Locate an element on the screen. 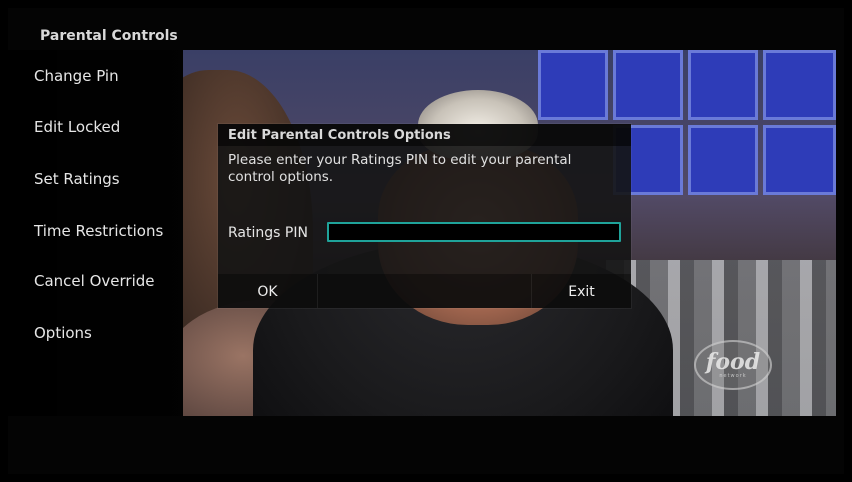  food-network-logo-icon: food network is located at coordinates (733, 365).